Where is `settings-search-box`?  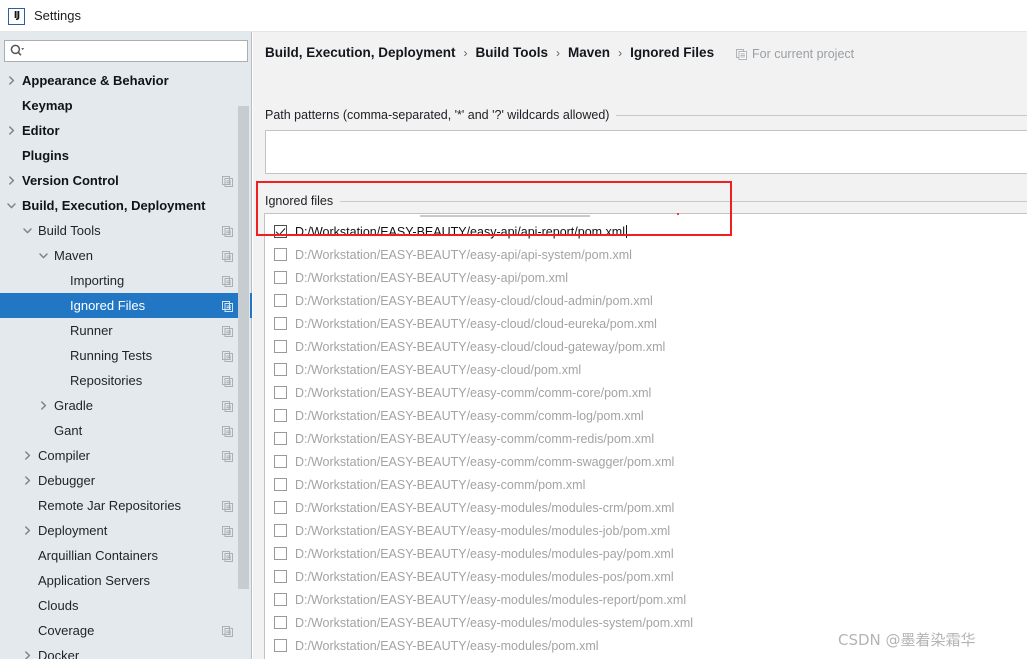 settings-search-box is located at coordinates (126, 51).